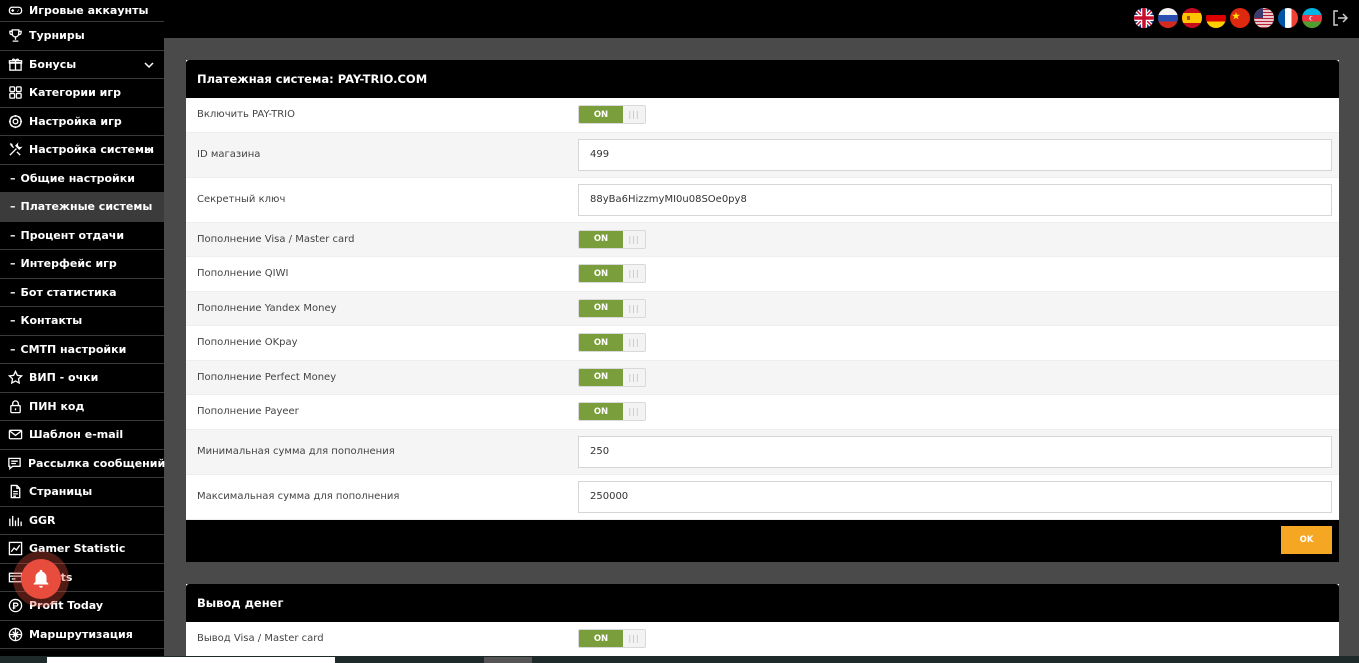 The image size is (1359, 663). Describe the element at coordinates (1192, 18) in the screenshot. I see `spain-flag-icon` at that location.